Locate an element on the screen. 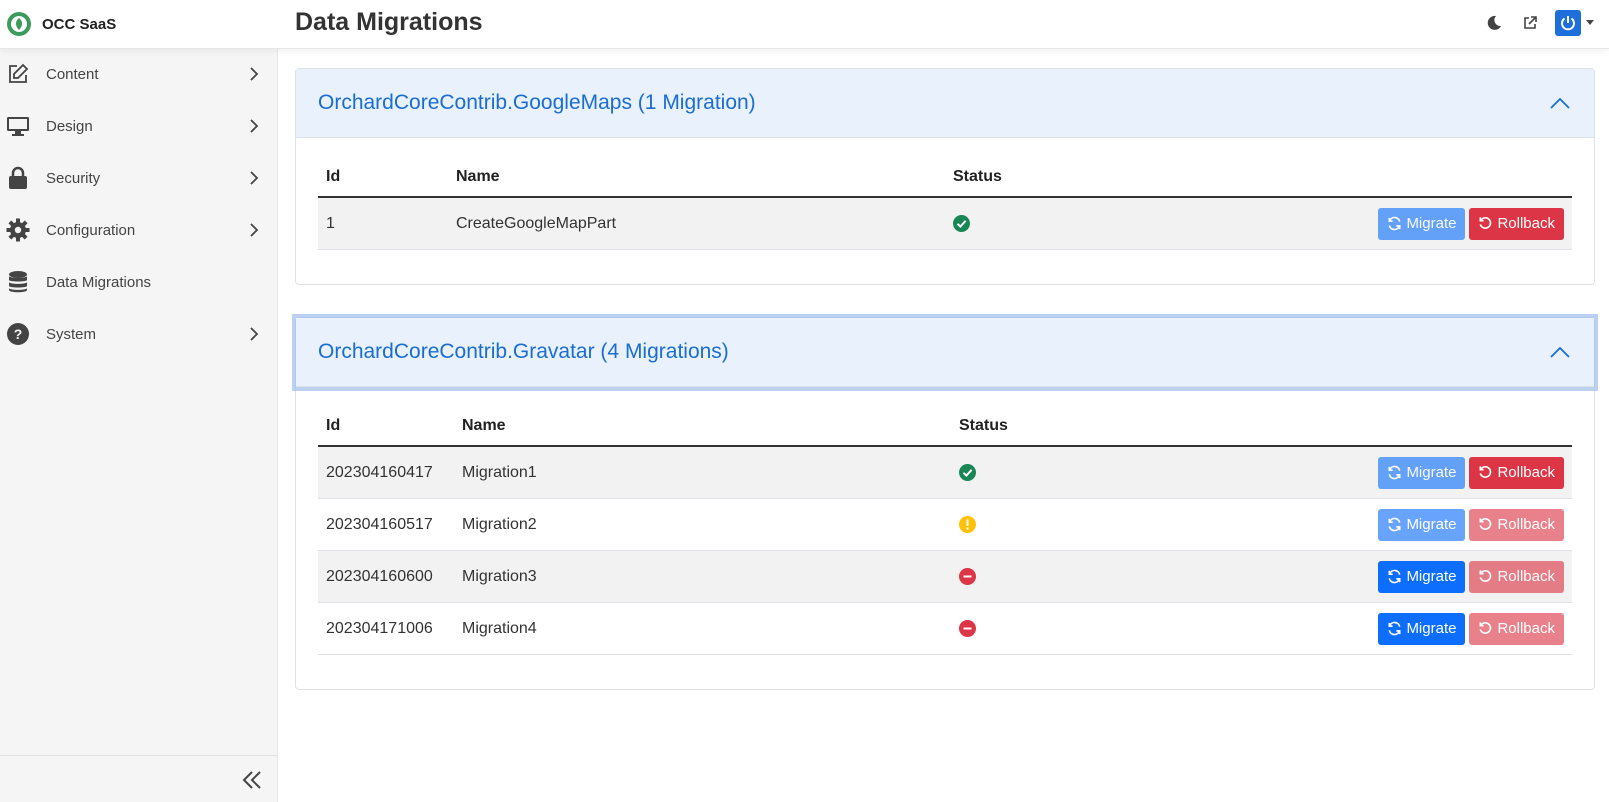 This screenshot has width=1609, height=802. question-icon: ? is located at coordinates (18, 334).